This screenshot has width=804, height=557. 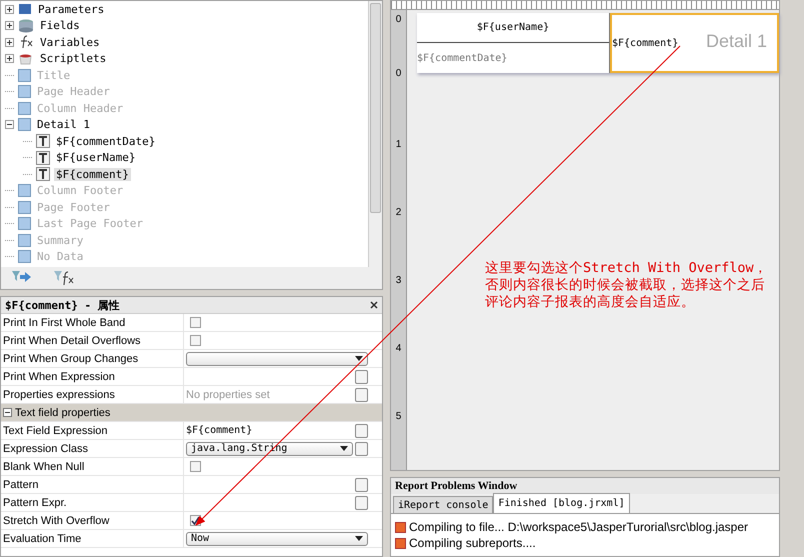 What do you see at coordinates (106, 141) in the screenshot?
I see `tree-item: $F{commentDate}` at bounding box center [106, 141].